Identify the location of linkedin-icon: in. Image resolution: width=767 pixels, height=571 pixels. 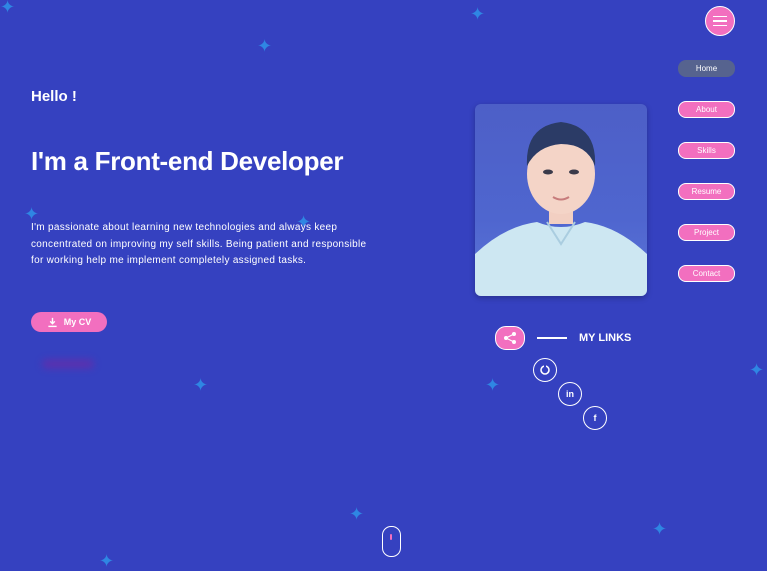
(570, 394).